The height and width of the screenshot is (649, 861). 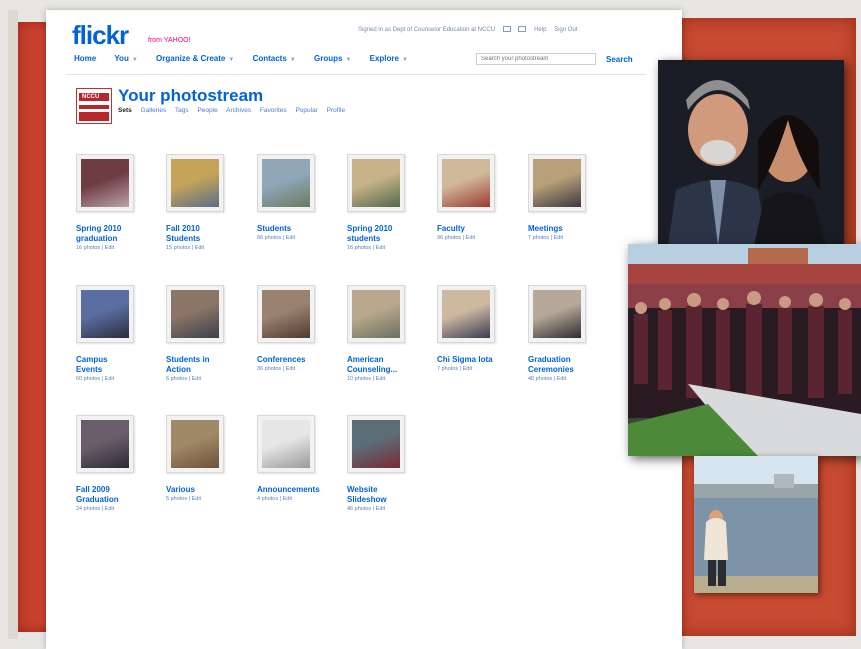 I want to click on nav-home: Home, so click(x=85, y=58).